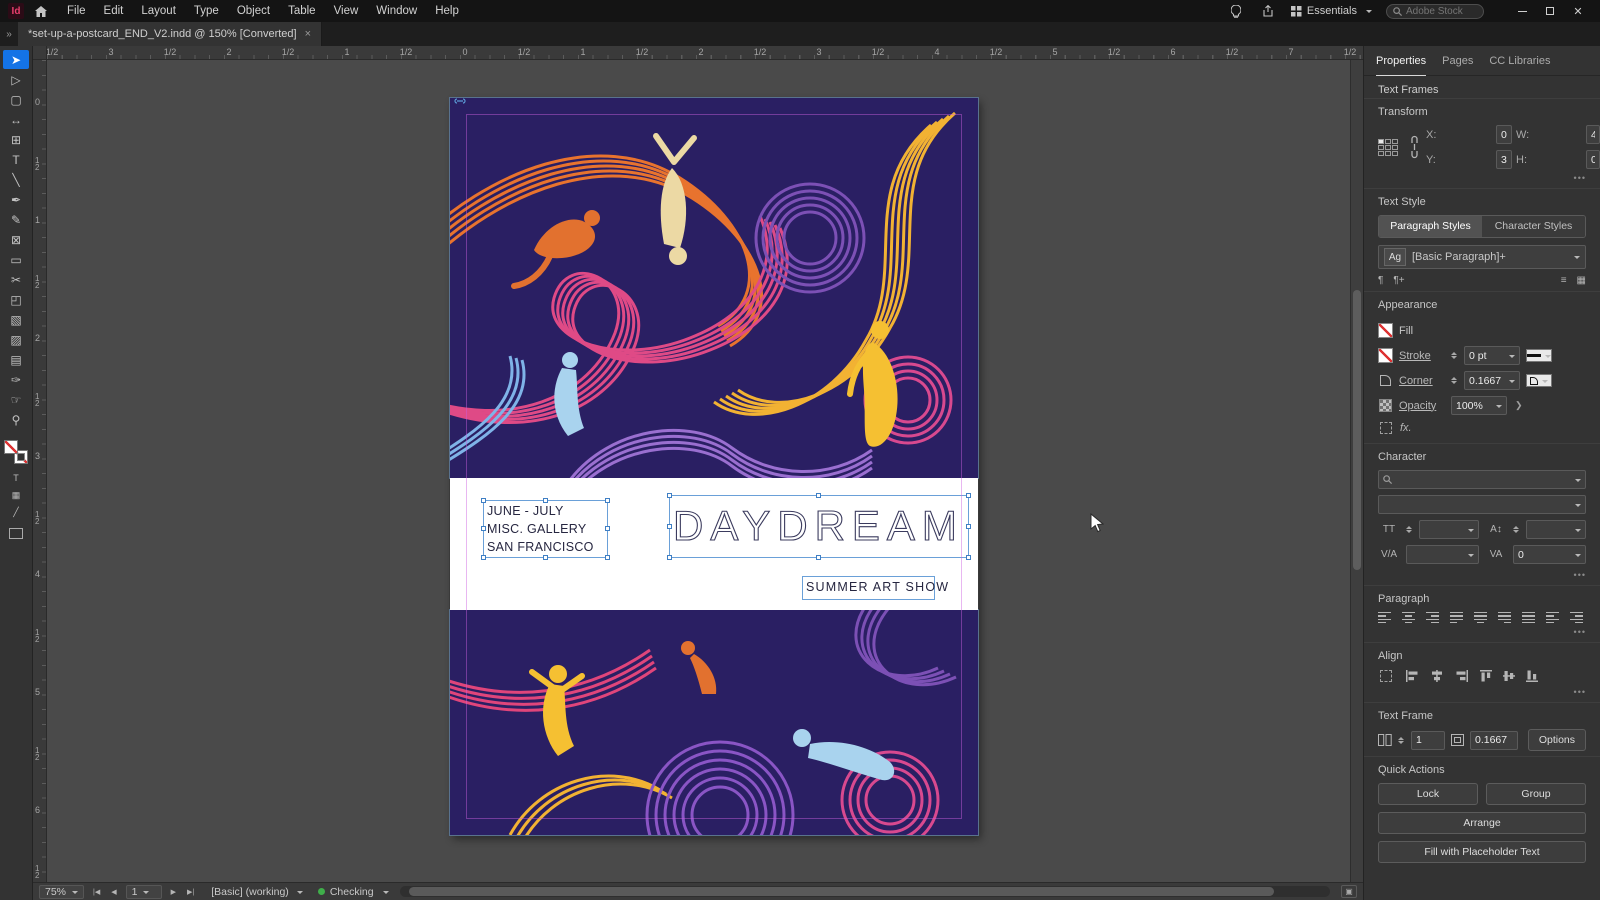  Describe the element at coordinates (190, 892) in the screenshot. I see `last-page-icon: ▶|` at that location.